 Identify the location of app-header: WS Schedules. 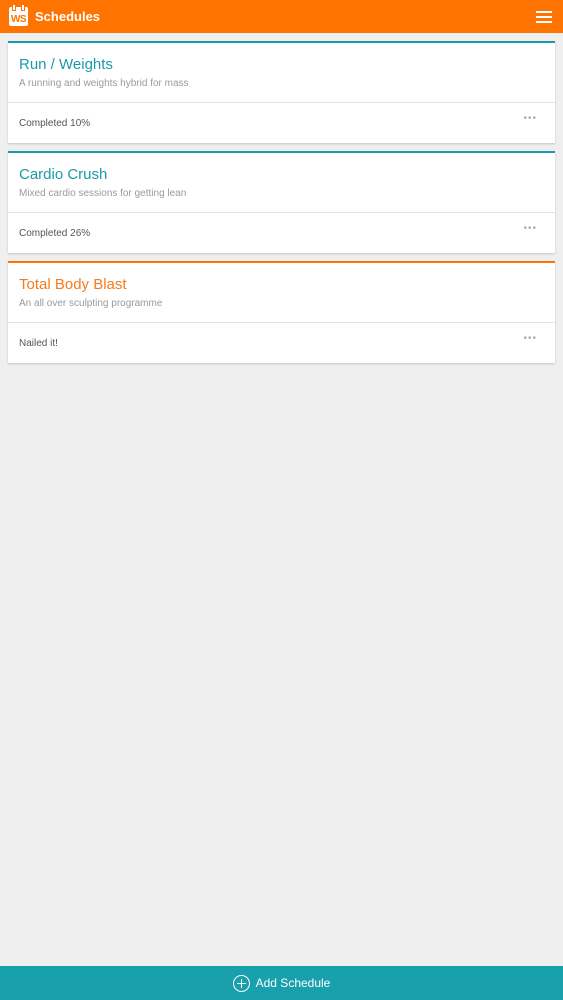
(281, 16).